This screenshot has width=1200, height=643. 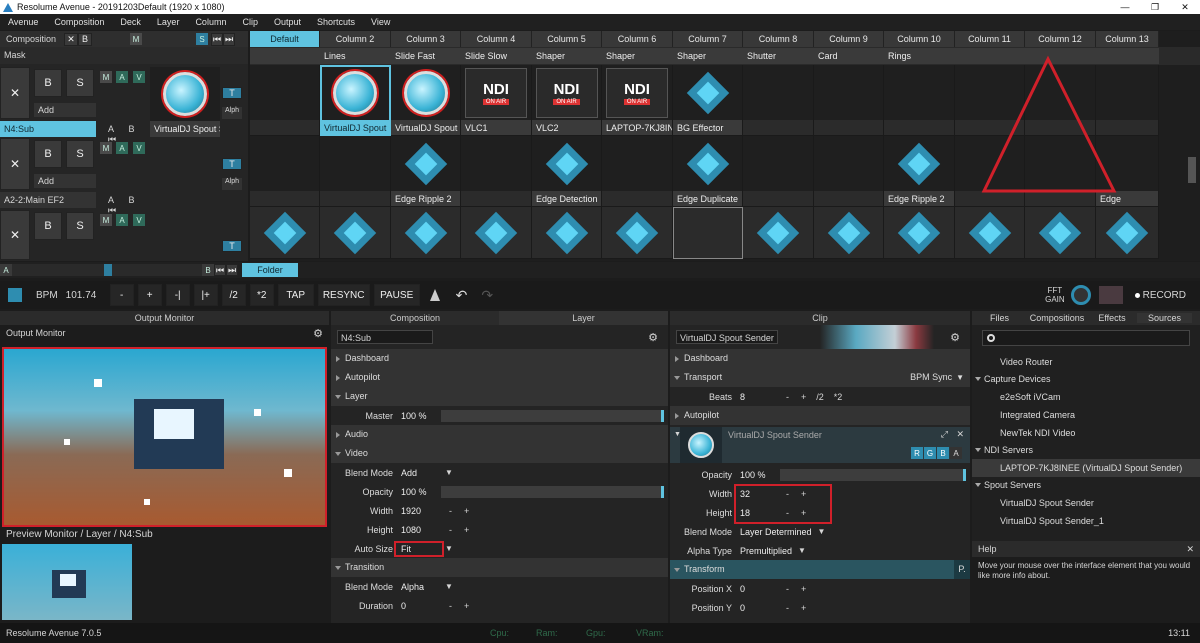 I want to click on column-header: Column 6, so click(x=637, y=39).